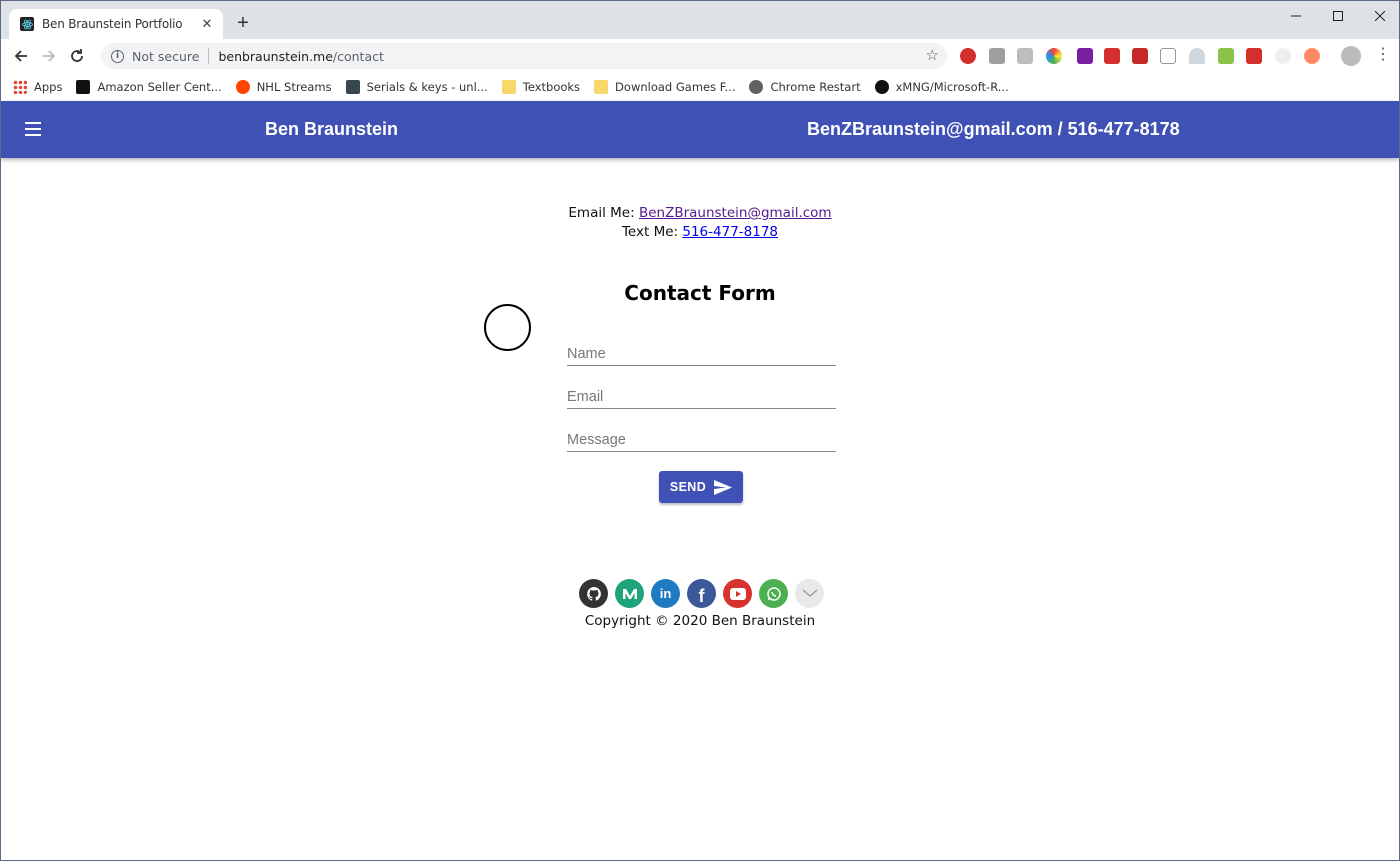  I want to click on email-icon, so click(809, 593).